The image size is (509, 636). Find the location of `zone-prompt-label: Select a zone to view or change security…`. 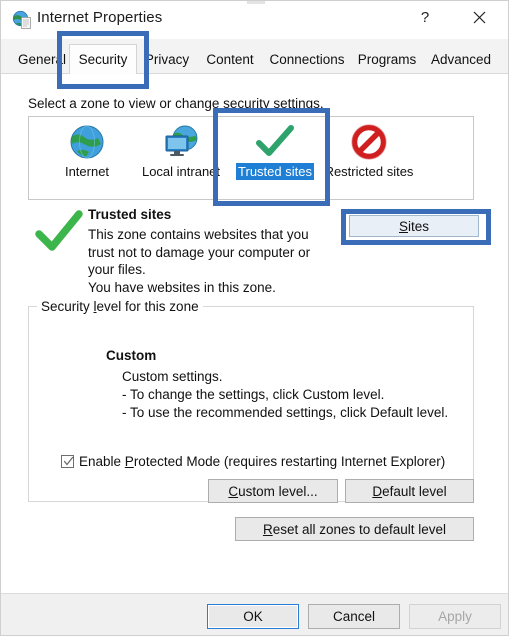

zone-prompt-label: Select a zone to view or change security… is located at coordinates (176, 103).